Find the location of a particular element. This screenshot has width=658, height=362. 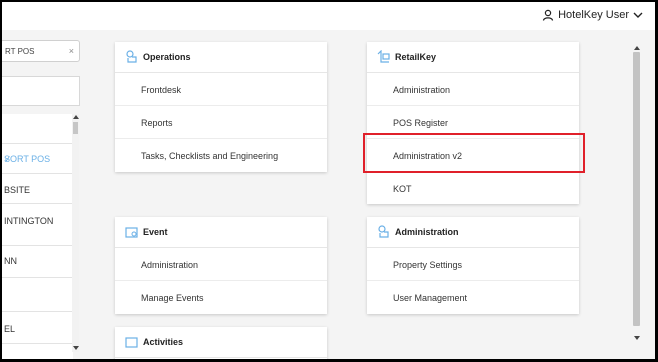

menu-item-manage-events: Manage Events is located at coordinates (221, 297).